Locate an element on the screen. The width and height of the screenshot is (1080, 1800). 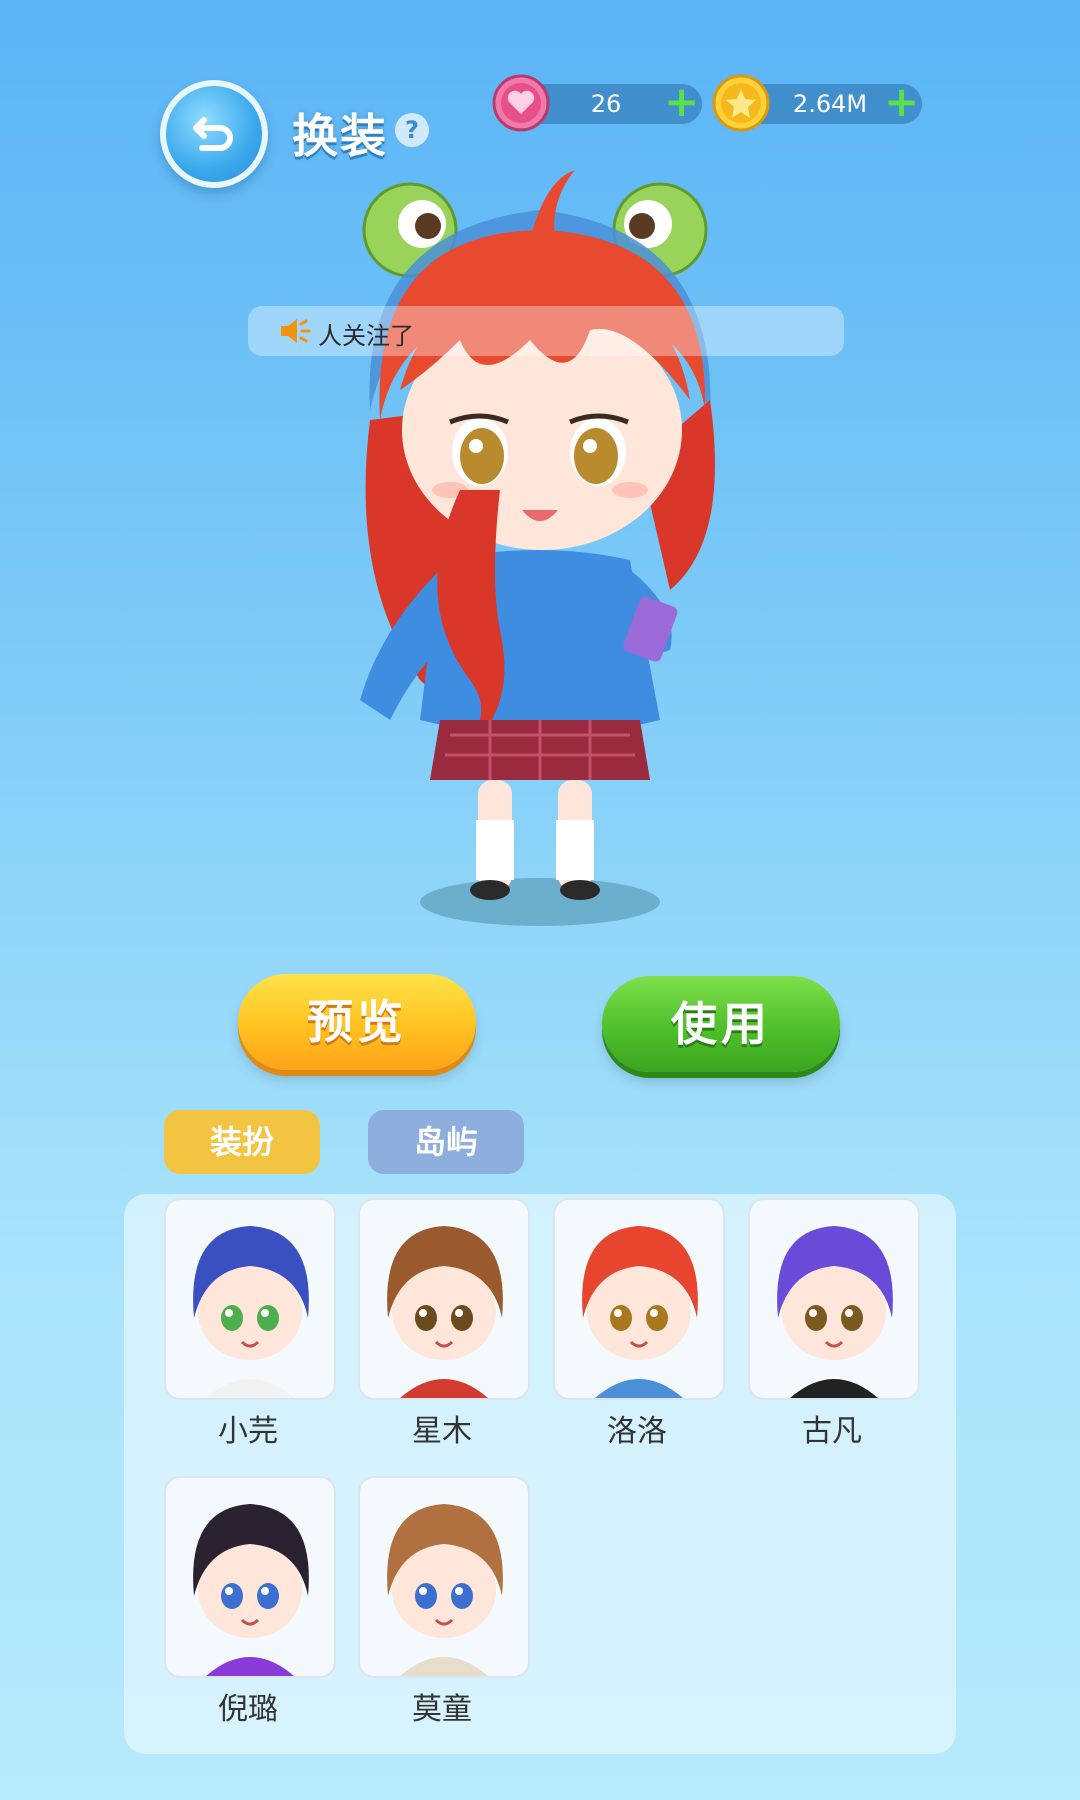
help-icon: ? is located at coordinates (412, 130).